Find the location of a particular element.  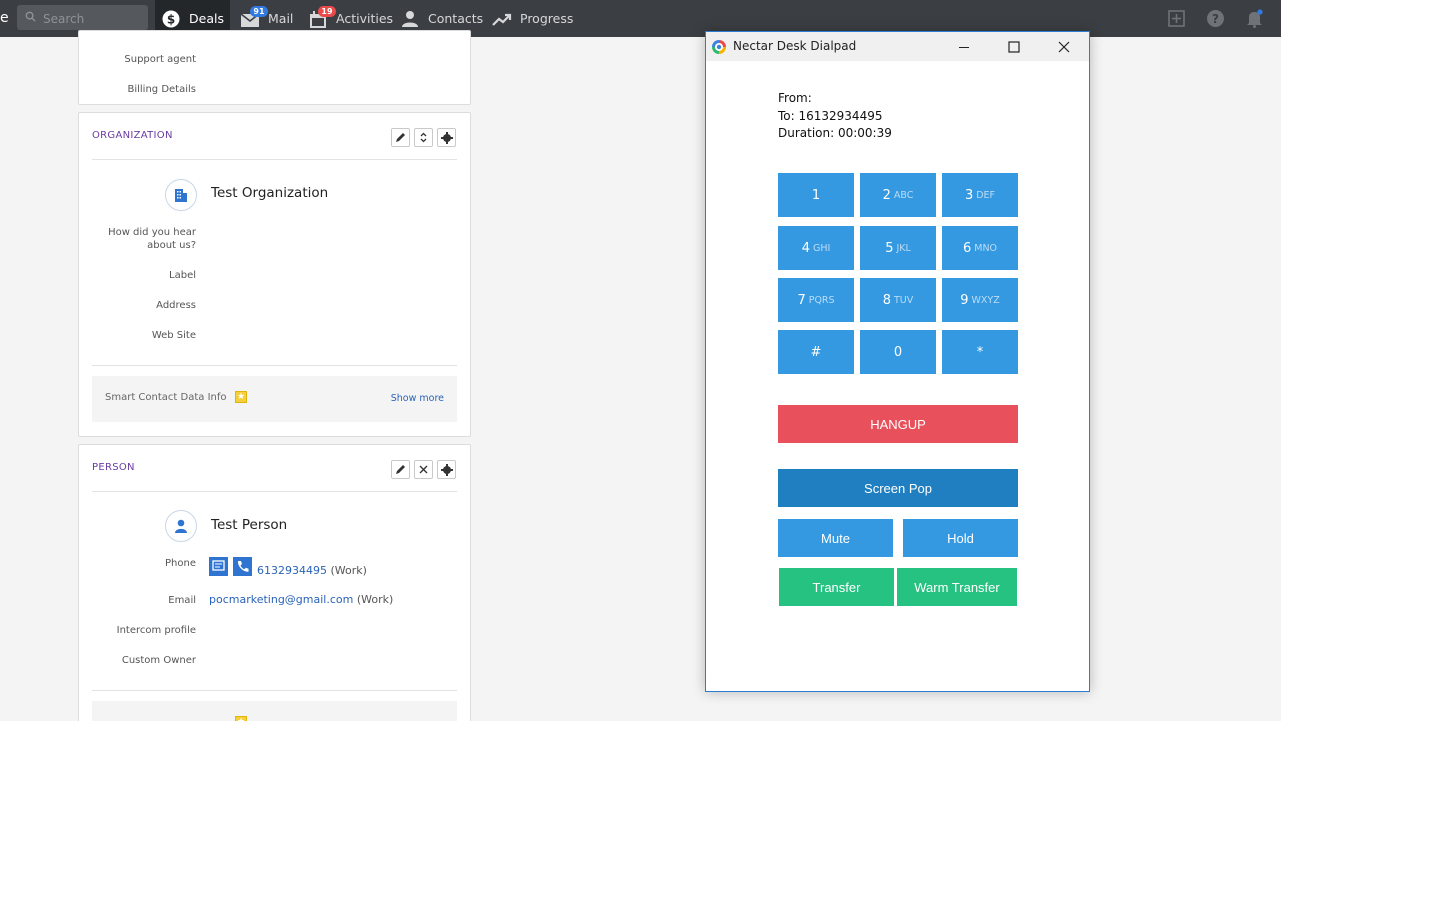

key-hash: # is located at coordinates (816, 352).